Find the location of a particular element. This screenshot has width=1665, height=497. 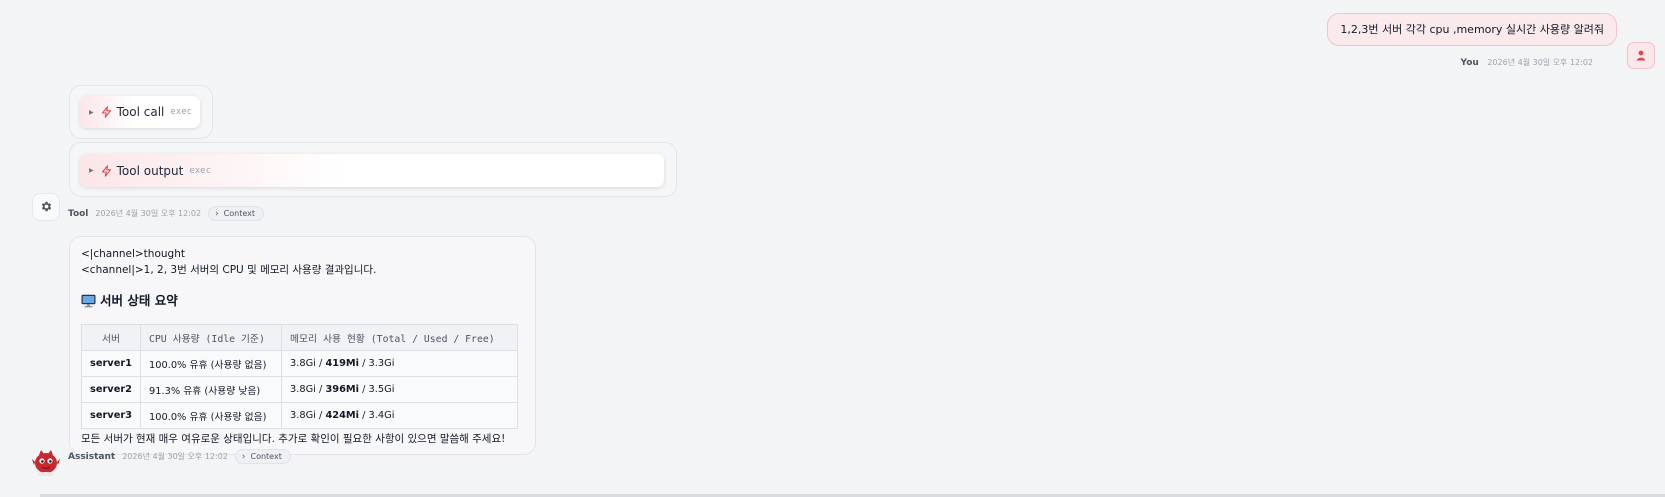

assistant-line-1: <|channel>thought is located at coordinates (133, 254).